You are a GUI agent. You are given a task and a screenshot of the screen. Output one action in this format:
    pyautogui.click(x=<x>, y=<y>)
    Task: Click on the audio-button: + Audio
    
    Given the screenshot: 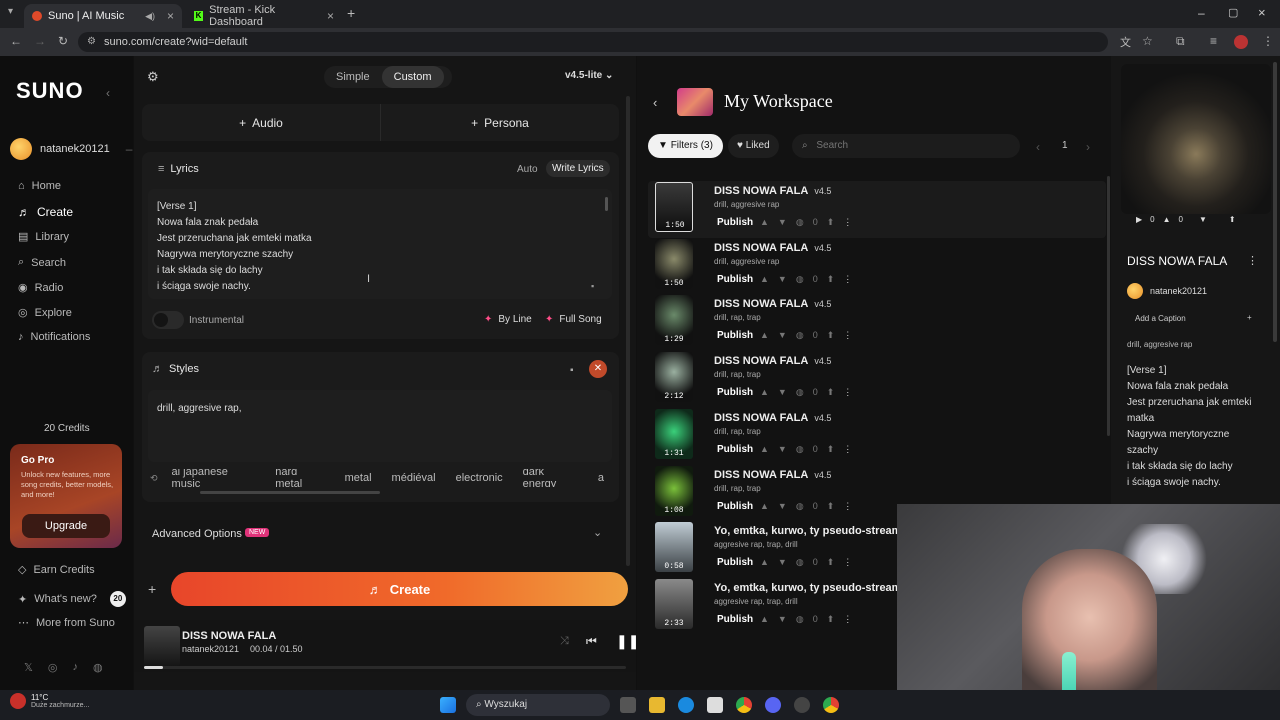 What is the action you would take?
    pyautogui.click(x=261, y=122)
    